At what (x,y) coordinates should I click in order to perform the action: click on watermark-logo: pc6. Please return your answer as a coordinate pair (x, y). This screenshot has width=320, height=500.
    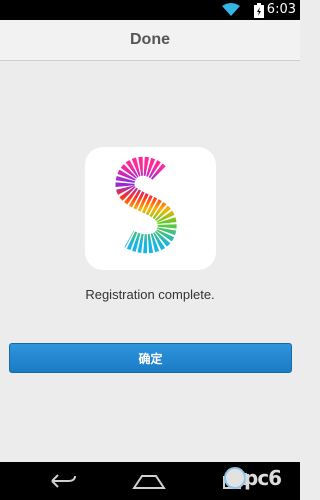
    Looking at the image, I should click on (262, 481).